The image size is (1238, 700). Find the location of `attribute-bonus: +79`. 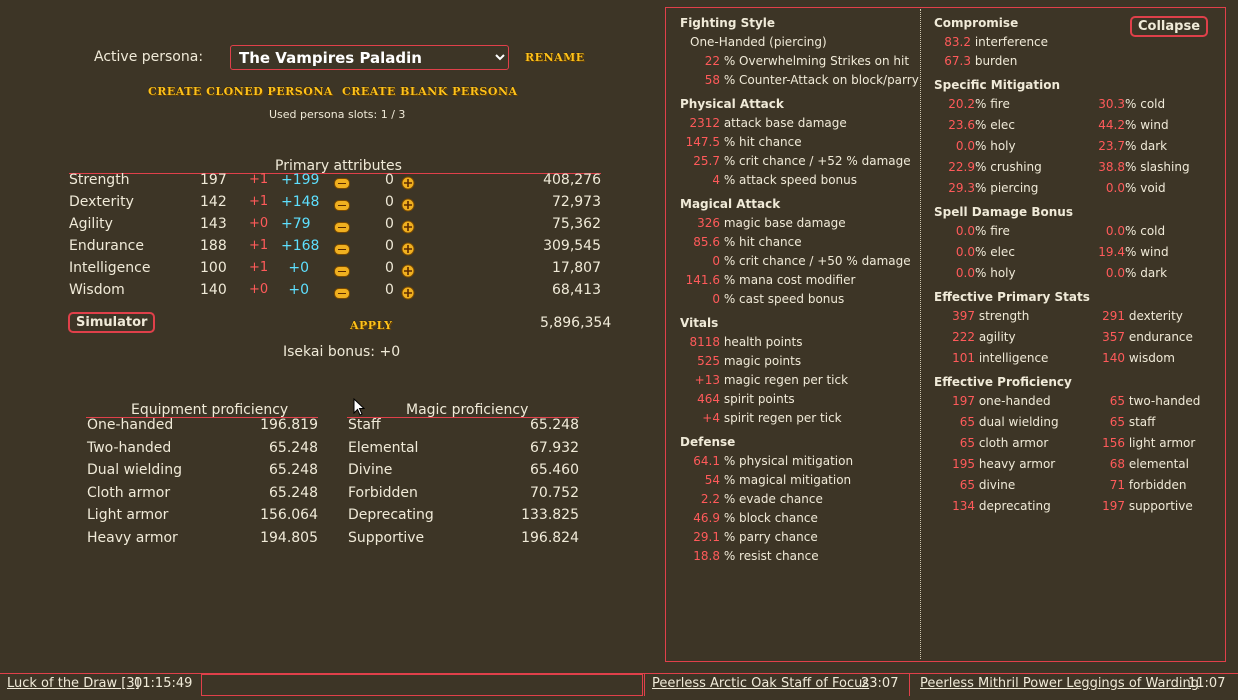

attribute-bonus: +79 is located at coordinates (296, 224).